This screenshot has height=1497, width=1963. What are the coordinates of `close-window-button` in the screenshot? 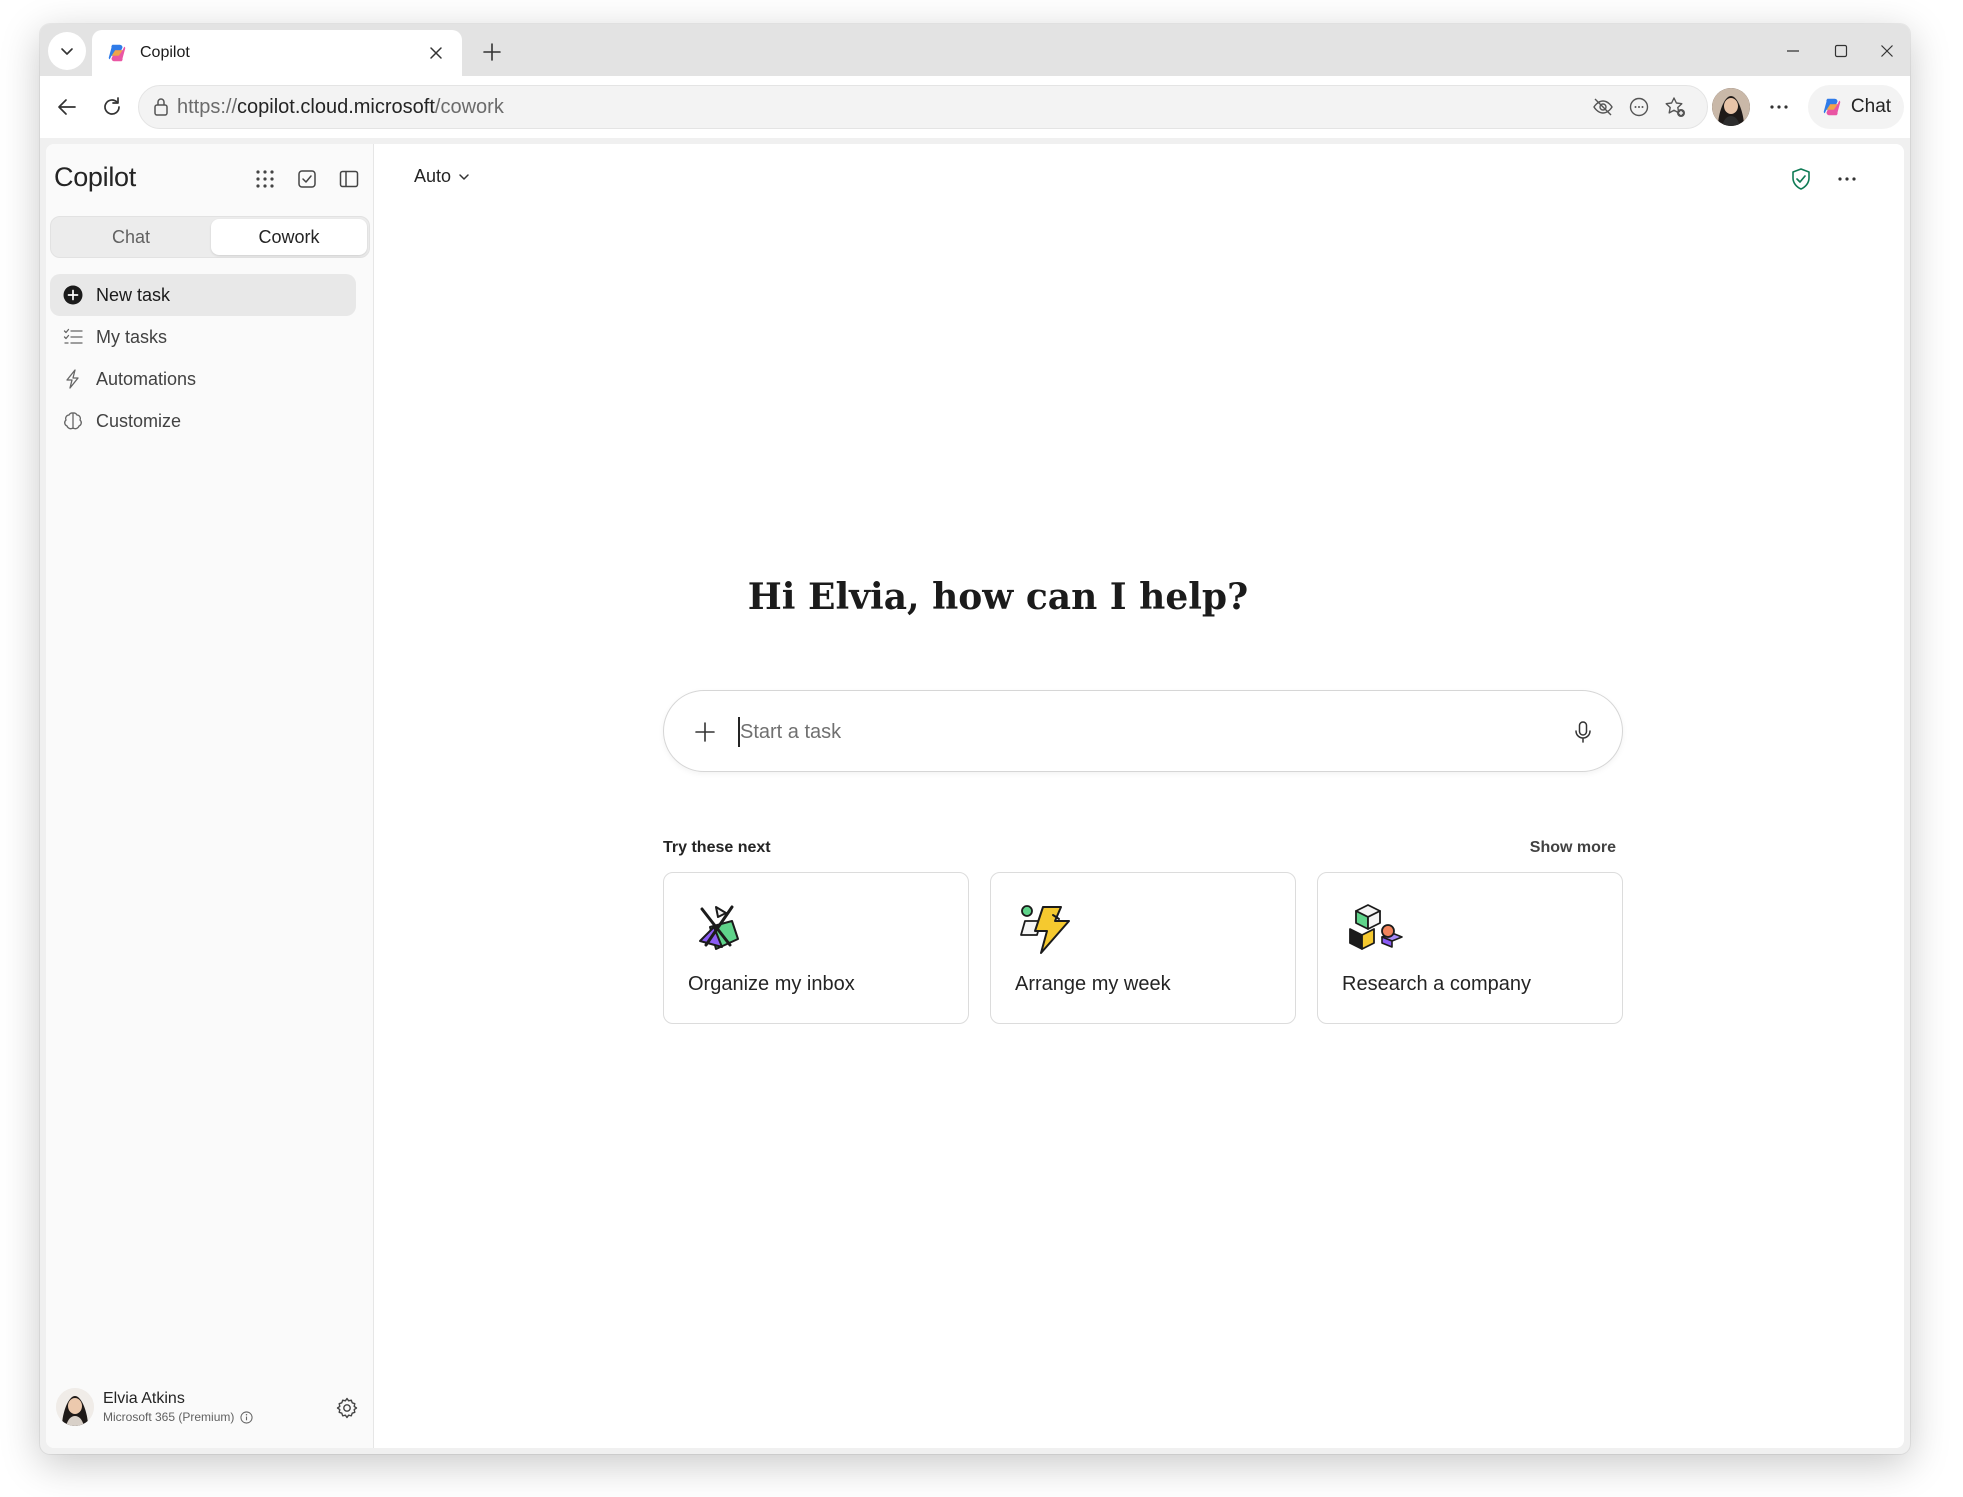 It's located at (1887, 51).